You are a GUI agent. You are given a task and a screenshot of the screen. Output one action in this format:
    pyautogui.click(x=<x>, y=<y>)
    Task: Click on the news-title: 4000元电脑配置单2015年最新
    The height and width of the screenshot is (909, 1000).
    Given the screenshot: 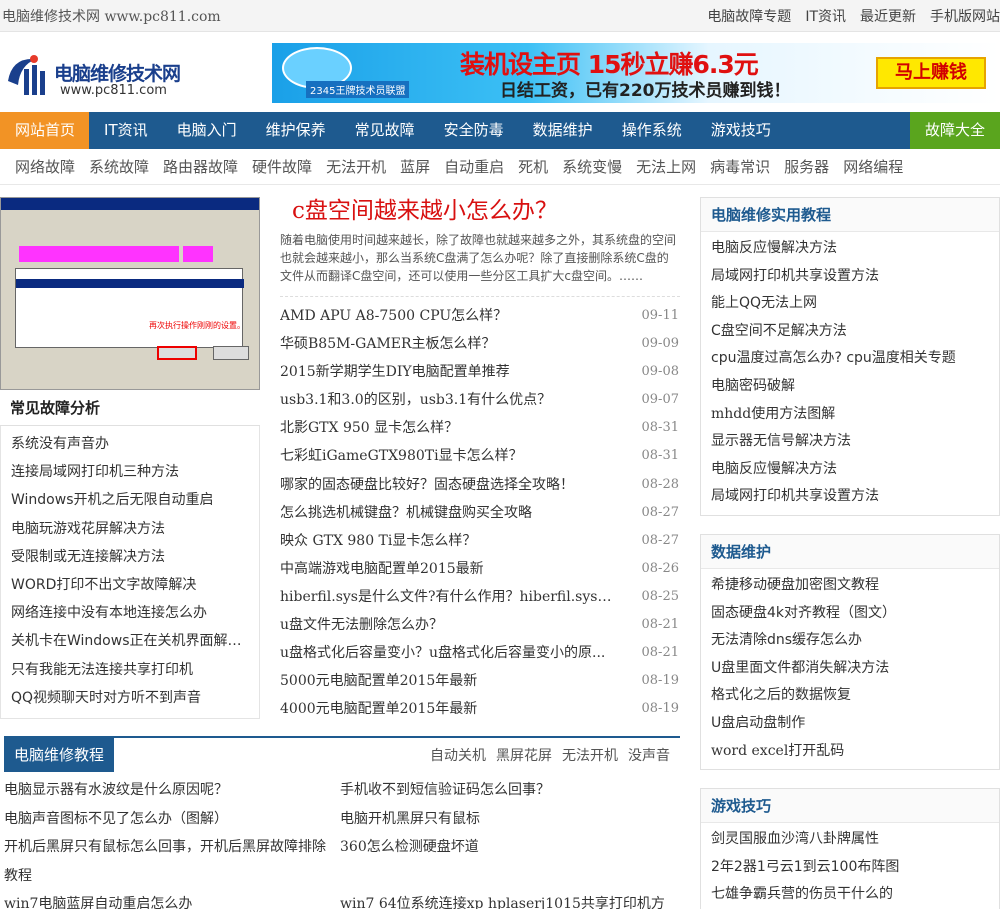 What is the action you would take?
    pyautogui.click(x=378, y=709)
    